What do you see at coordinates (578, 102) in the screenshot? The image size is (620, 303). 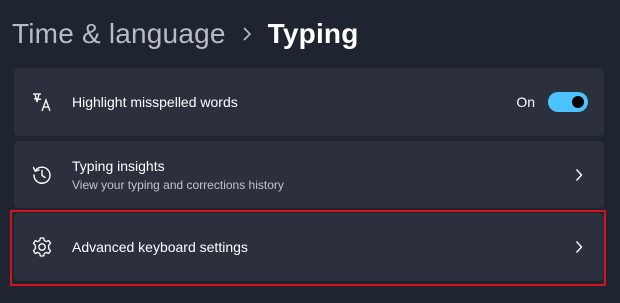 I see `toggle-knob` at bounding box center [578, 102].